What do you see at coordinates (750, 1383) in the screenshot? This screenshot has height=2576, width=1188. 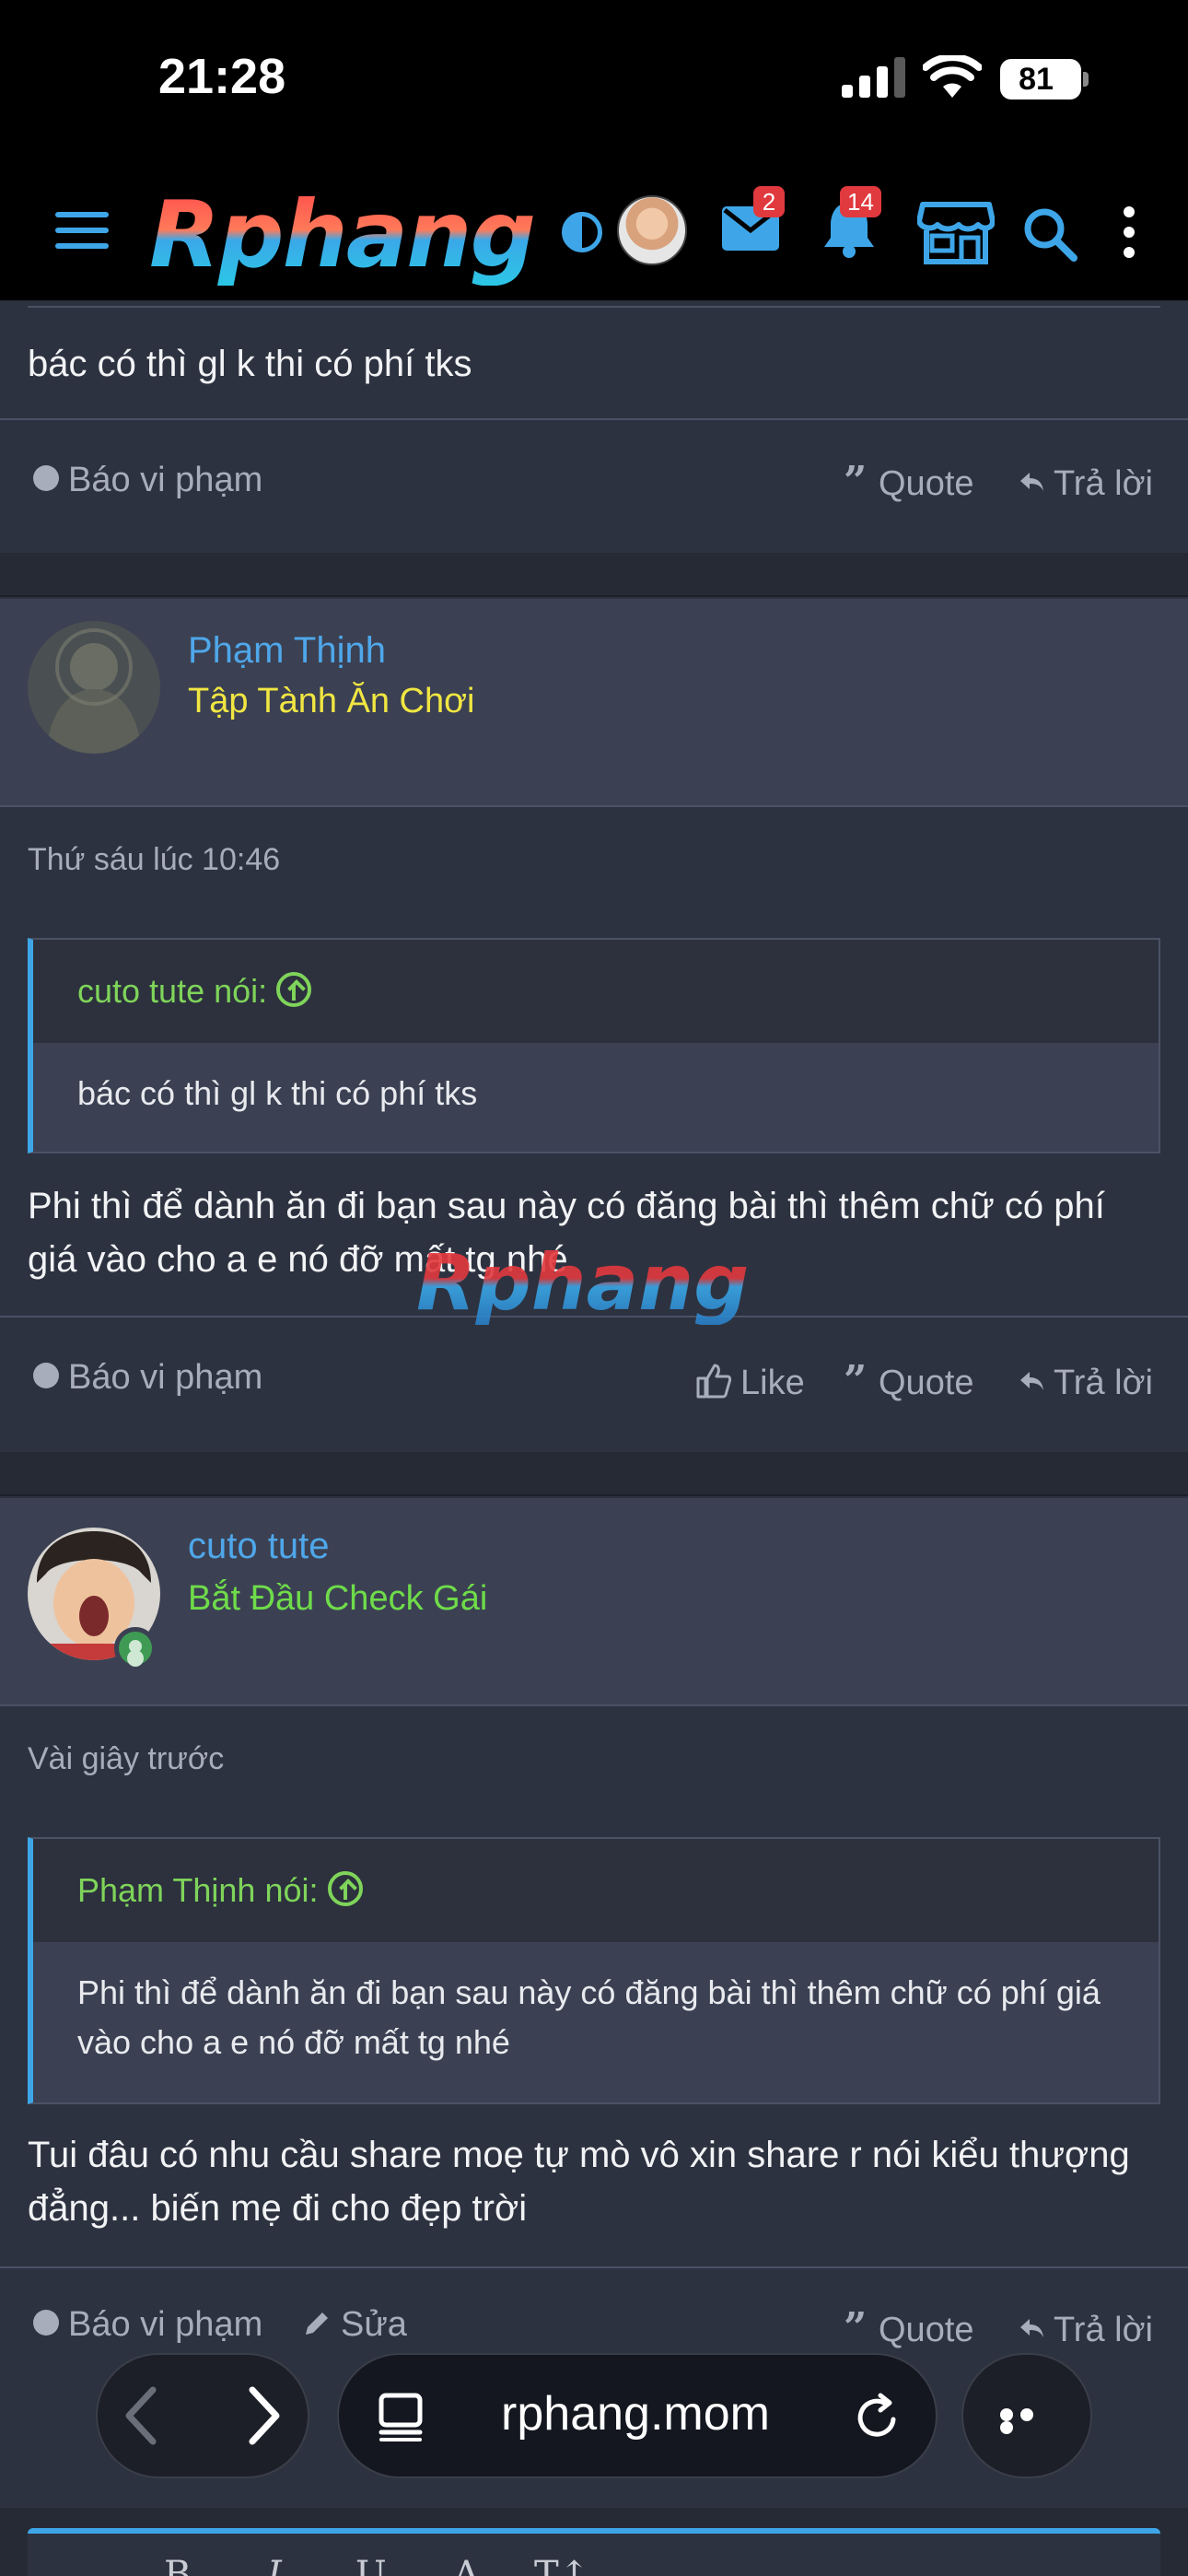 I see `like-button: Like` at bounding box center [750, 1383].